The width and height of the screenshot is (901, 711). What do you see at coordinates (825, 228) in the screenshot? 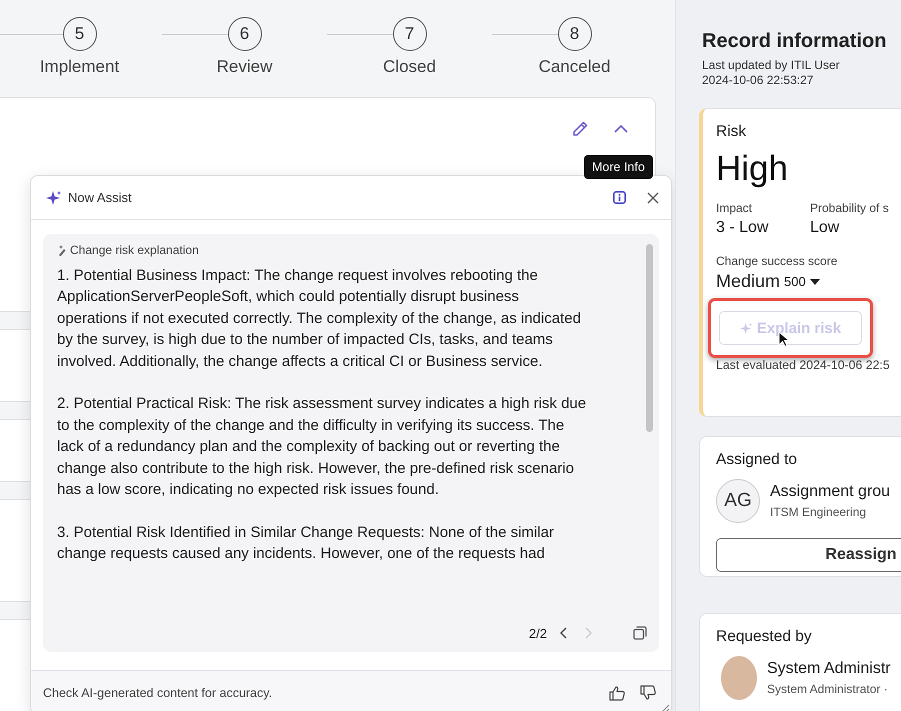
I see `field-value: Low` at bounding box center [825, 228].